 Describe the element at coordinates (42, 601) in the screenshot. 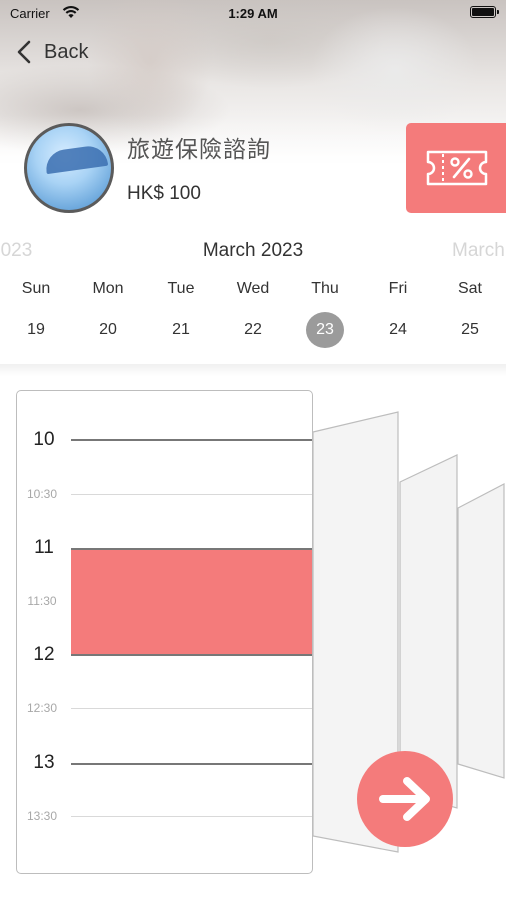

I see `half-hour-label: 11:30` at that location.